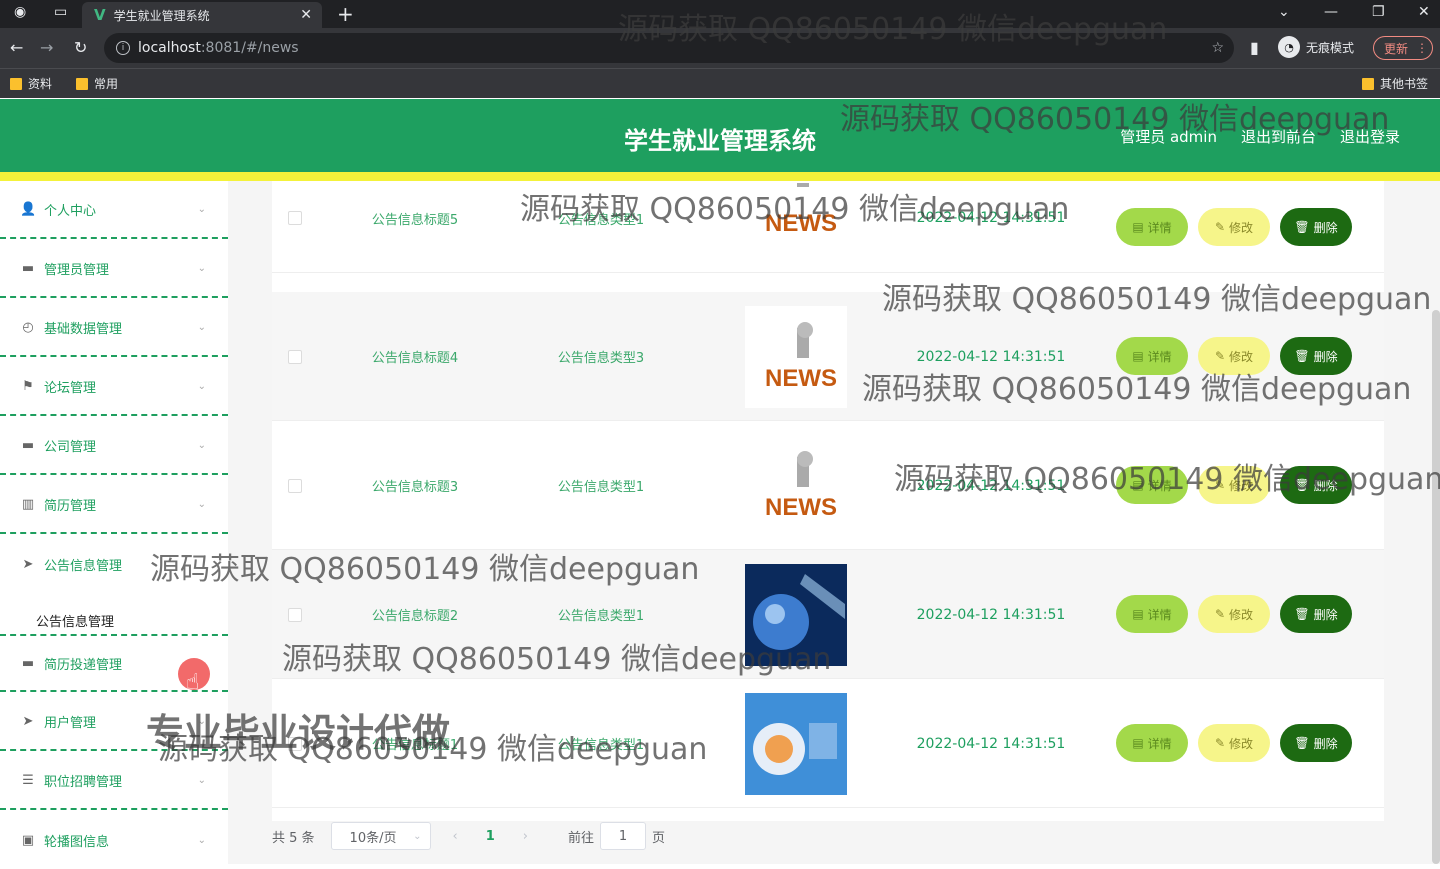 This screenshot has height=869, width=1440. Describe the element at coordinates (114, 564) in the screenshot. I see `sidebar-item-notice: ➤ 公告信息管理` at that location.